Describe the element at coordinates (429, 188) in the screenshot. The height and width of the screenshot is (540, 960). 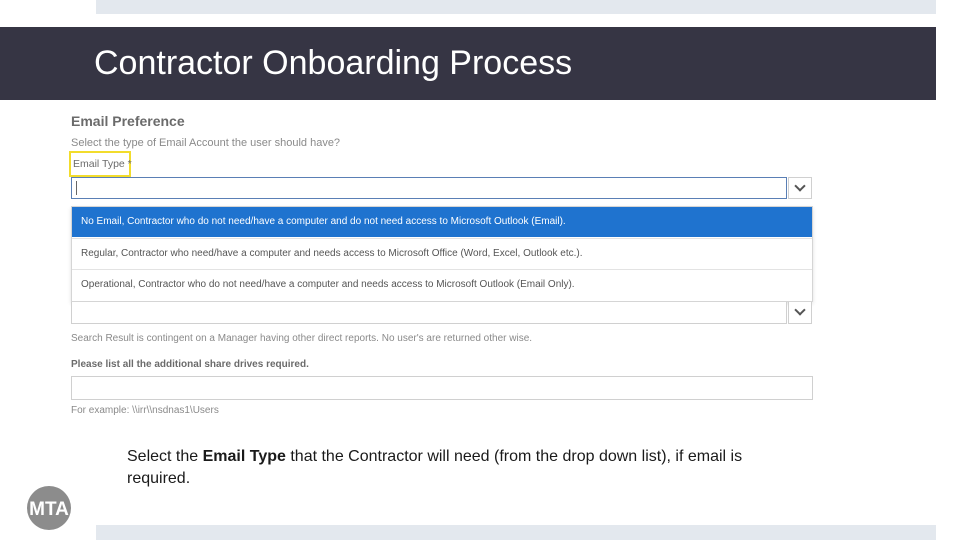
I see `email-type-select` at that location.